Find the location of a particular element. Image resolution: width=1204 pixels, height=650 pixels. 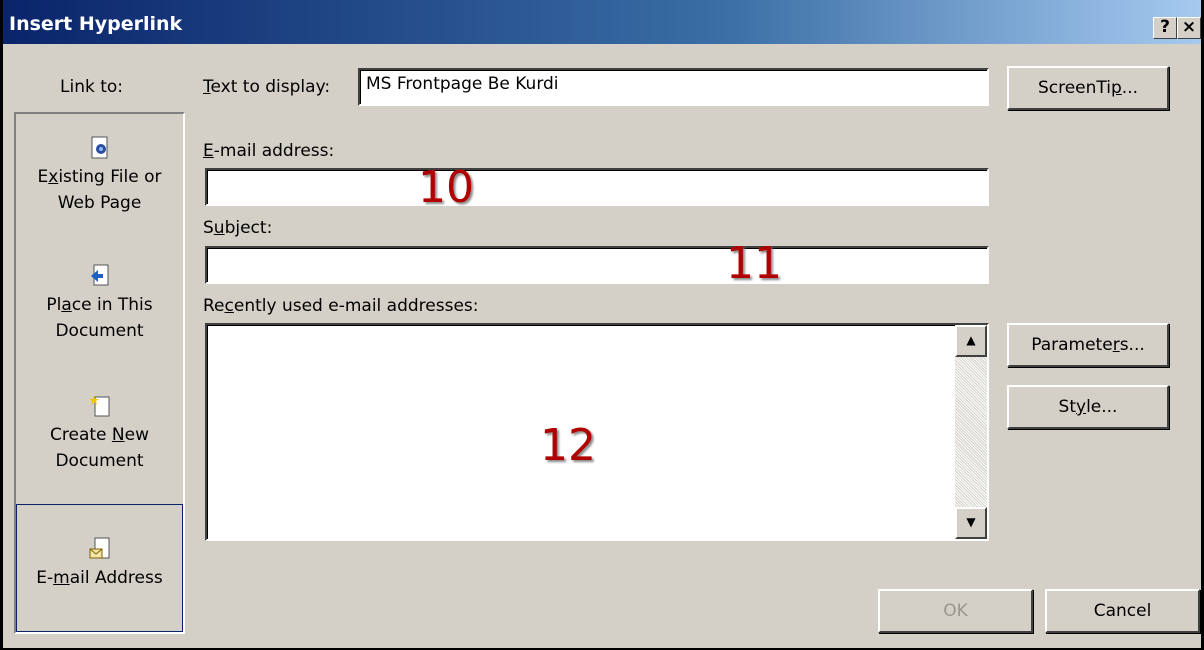

scroll-down-icon: ▼ is located at coordinates (971, 523).